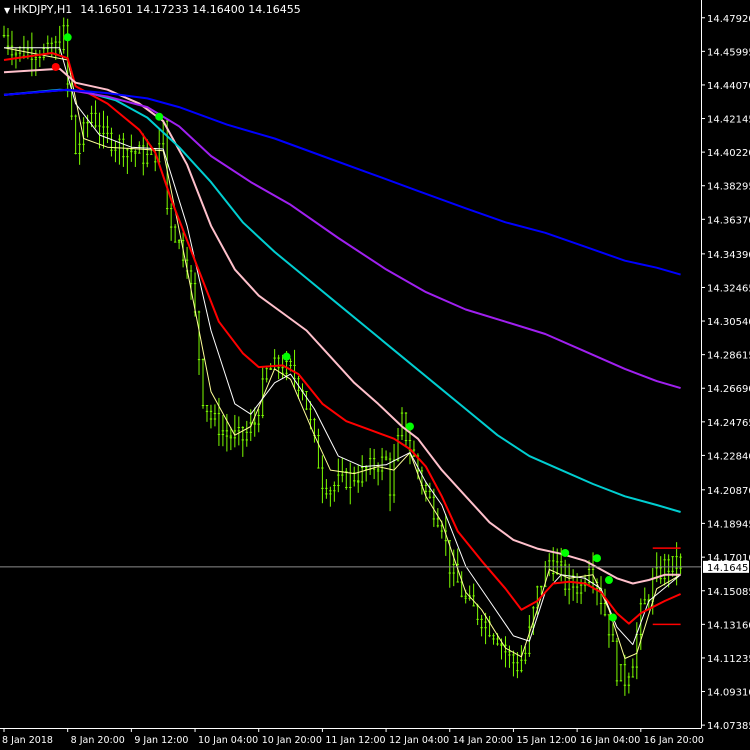 Image resolution: width=750 pixels, height=750 pixels. I want to click on x-tick-label: 11 Jan 12:00, so click(355, 740).